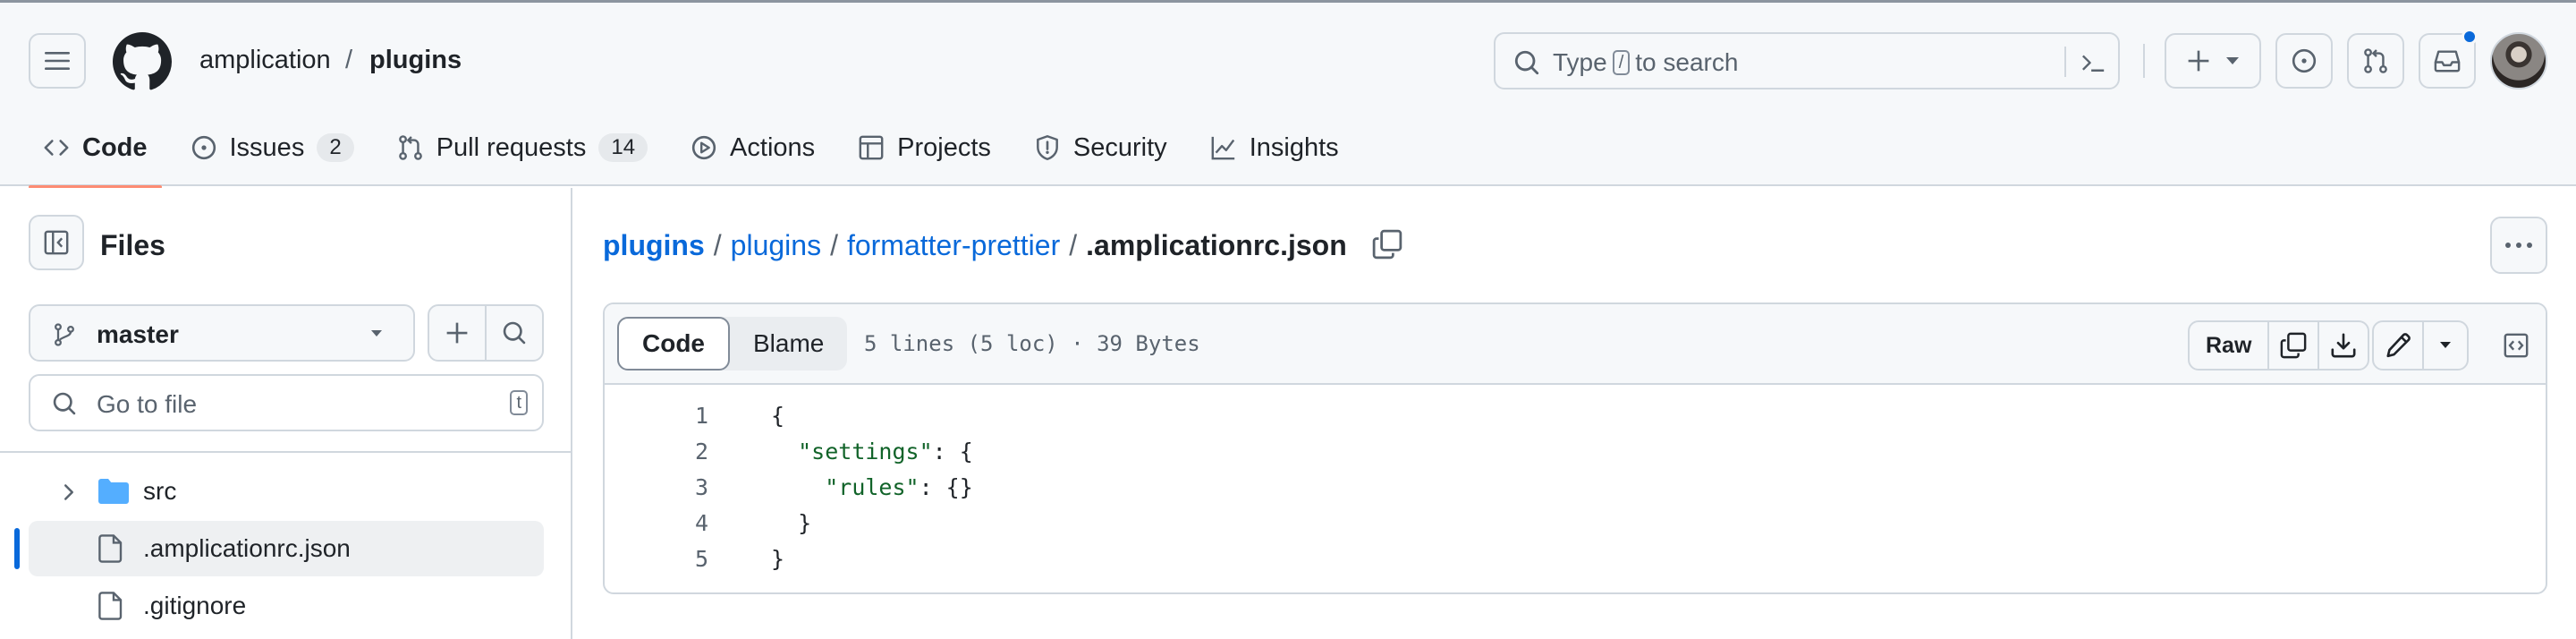  Describe the element at coordinates (415, 60) in the screenshot. I see `repo-link: plugins` at that location.